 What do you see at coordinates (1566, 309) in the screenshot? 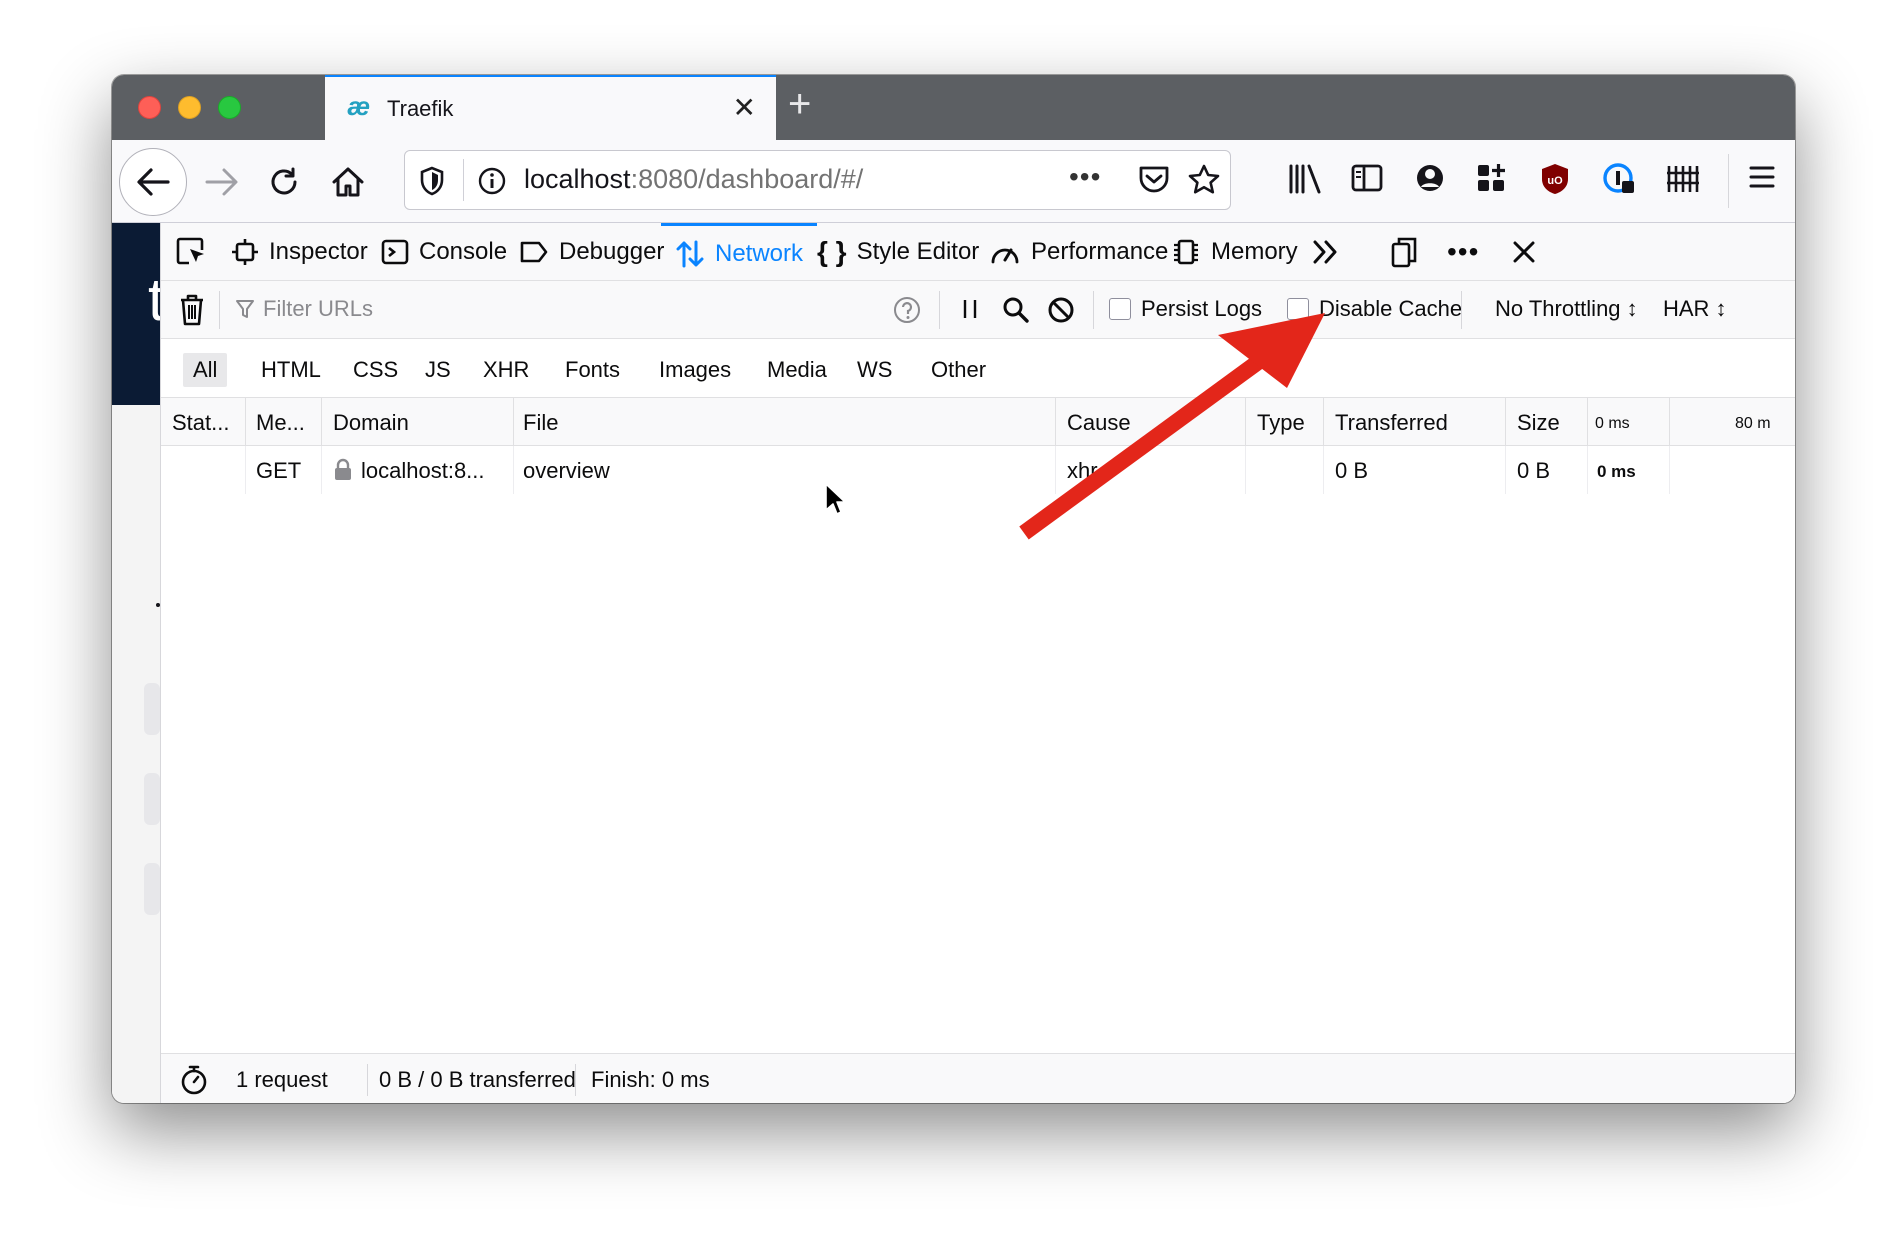
I see `throttling-select: No Throttling ↕` at bounding box center [1566, 309].